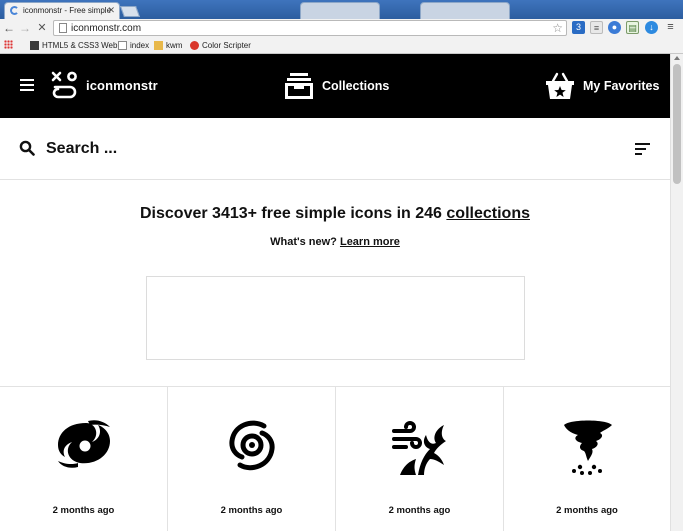 This screenshot has height=531, width=683. I want to click on hurricane-outline-icon, so click(252, 445).